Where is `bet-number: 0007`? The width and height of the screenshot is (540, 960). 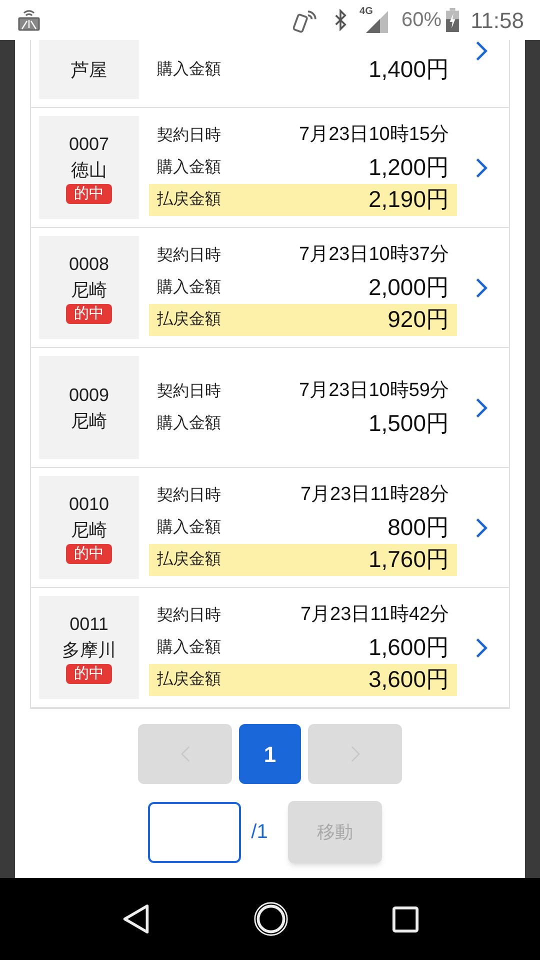
bet-number: 0007 is located at coordinates (89, 144).